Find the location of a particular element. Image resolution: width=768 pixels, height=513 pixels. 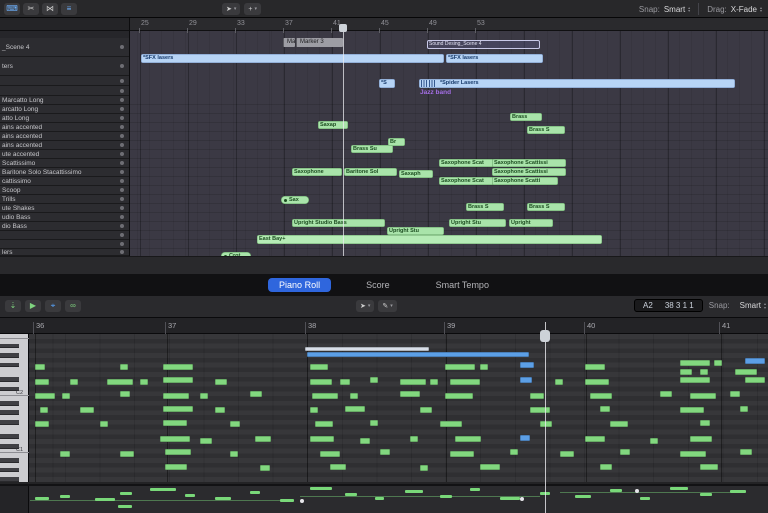

arrange-playhead-handle is located at coordinates (343, 28).